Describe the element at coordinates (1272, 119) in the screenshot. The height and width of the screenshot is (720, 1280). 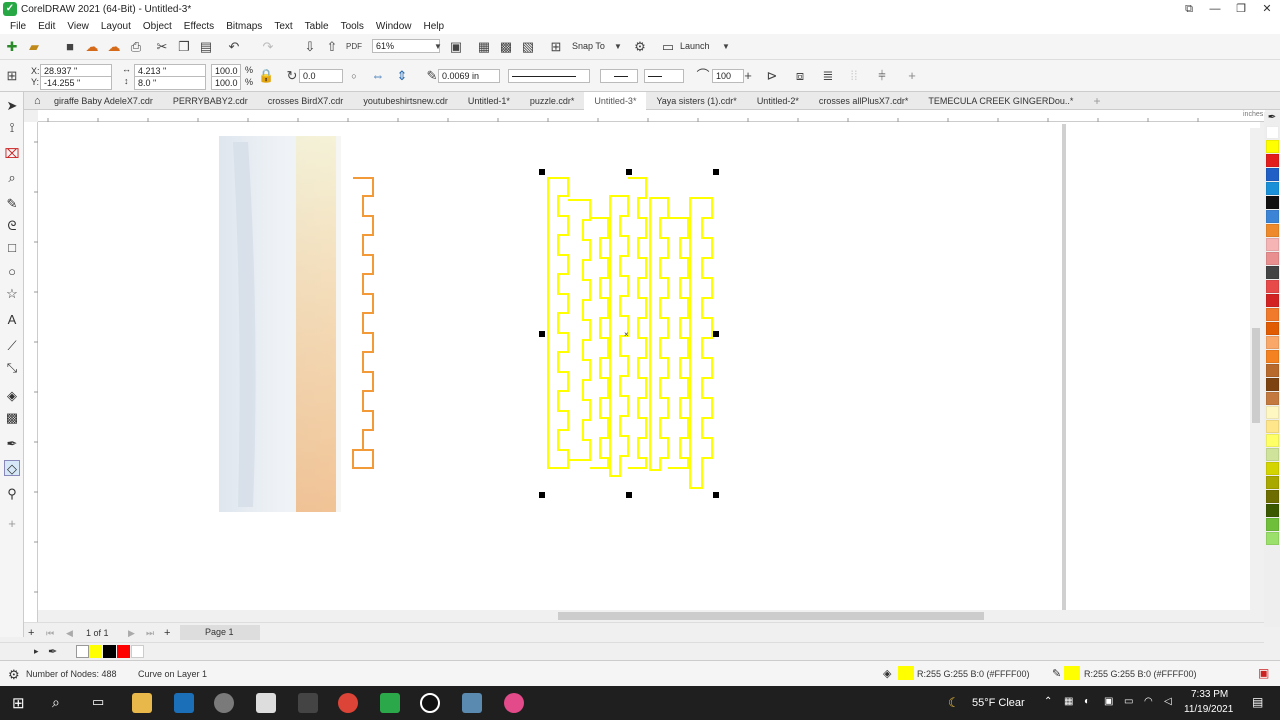
I see `palette-eyedropper-icon: ✒` at that location.